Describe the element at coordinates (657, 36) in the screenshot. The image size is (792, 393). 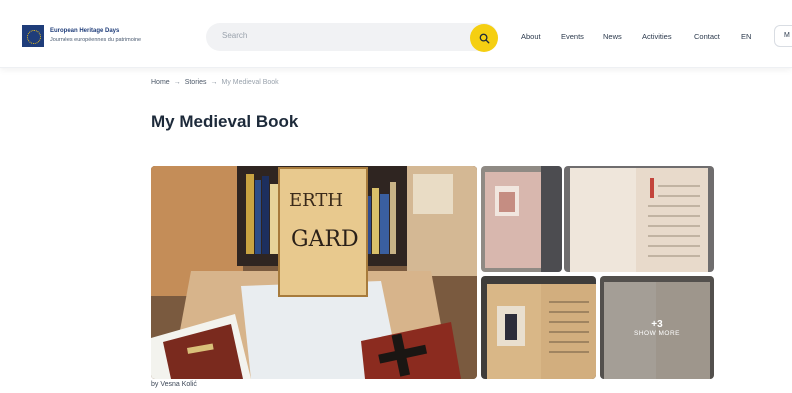
I see `nav-activities: Activities` at that location.